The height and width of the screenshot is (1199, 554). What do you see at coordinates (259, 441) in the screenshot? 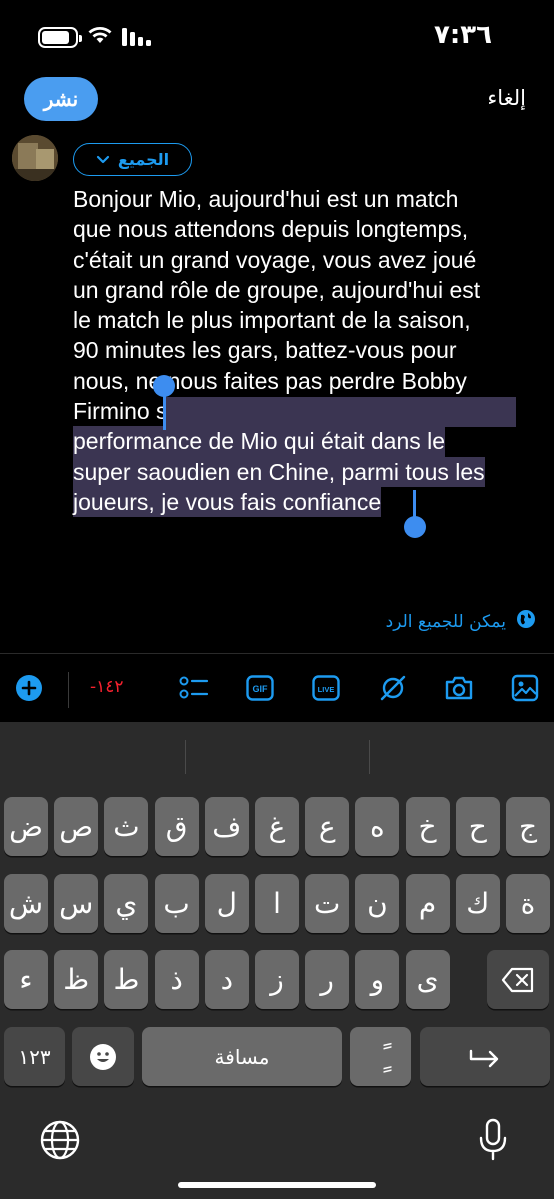
I see `text-line-selected: performance de Mio qui était dans le` at bounding box center [259, 441].